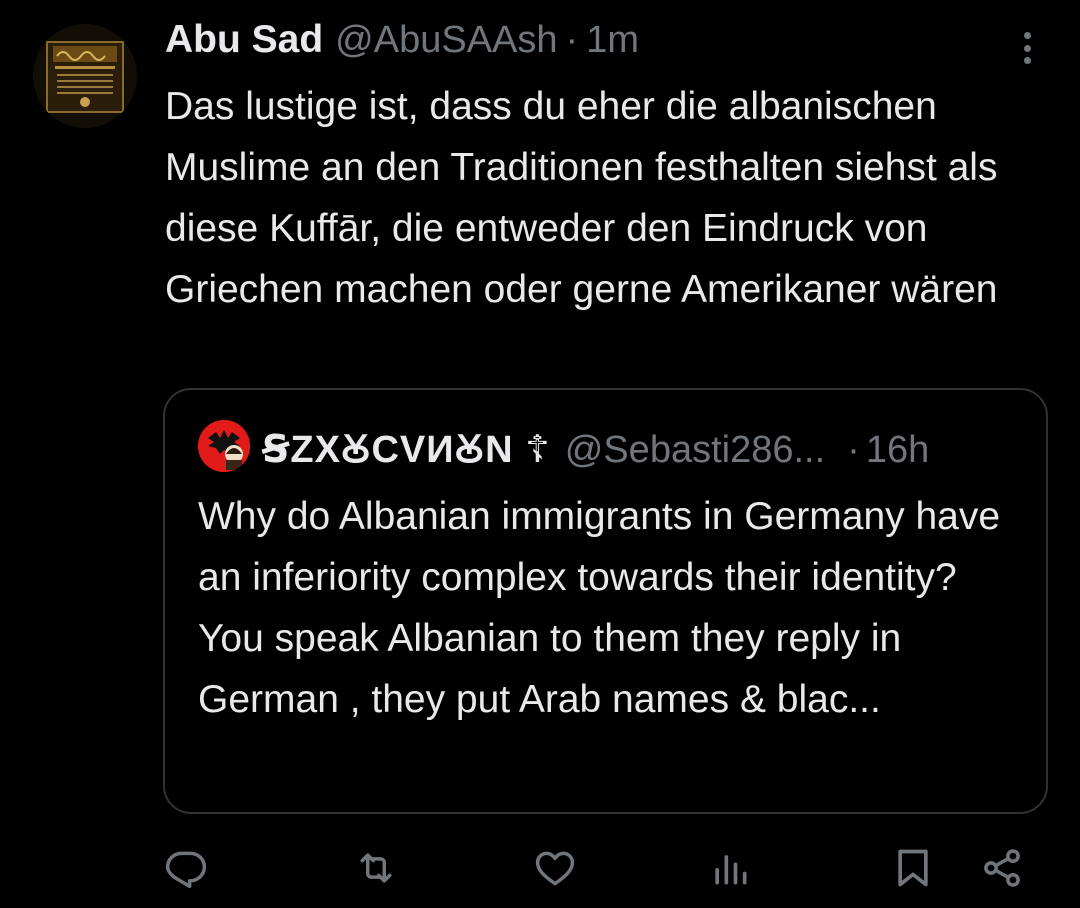 Image resolution: width=1080 pixels, height=908 pixels. I want to click on share-button, so click(1002, 868).